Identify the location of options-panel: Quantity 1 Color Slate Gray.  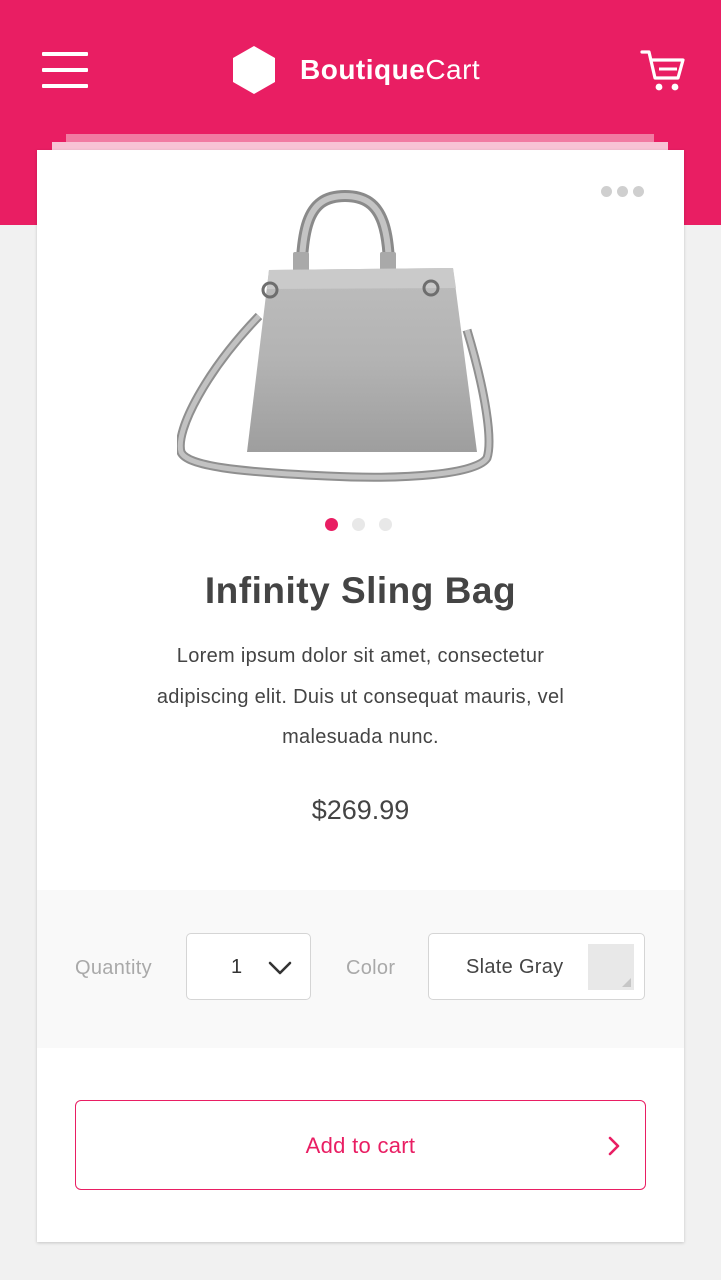
(360, 969).